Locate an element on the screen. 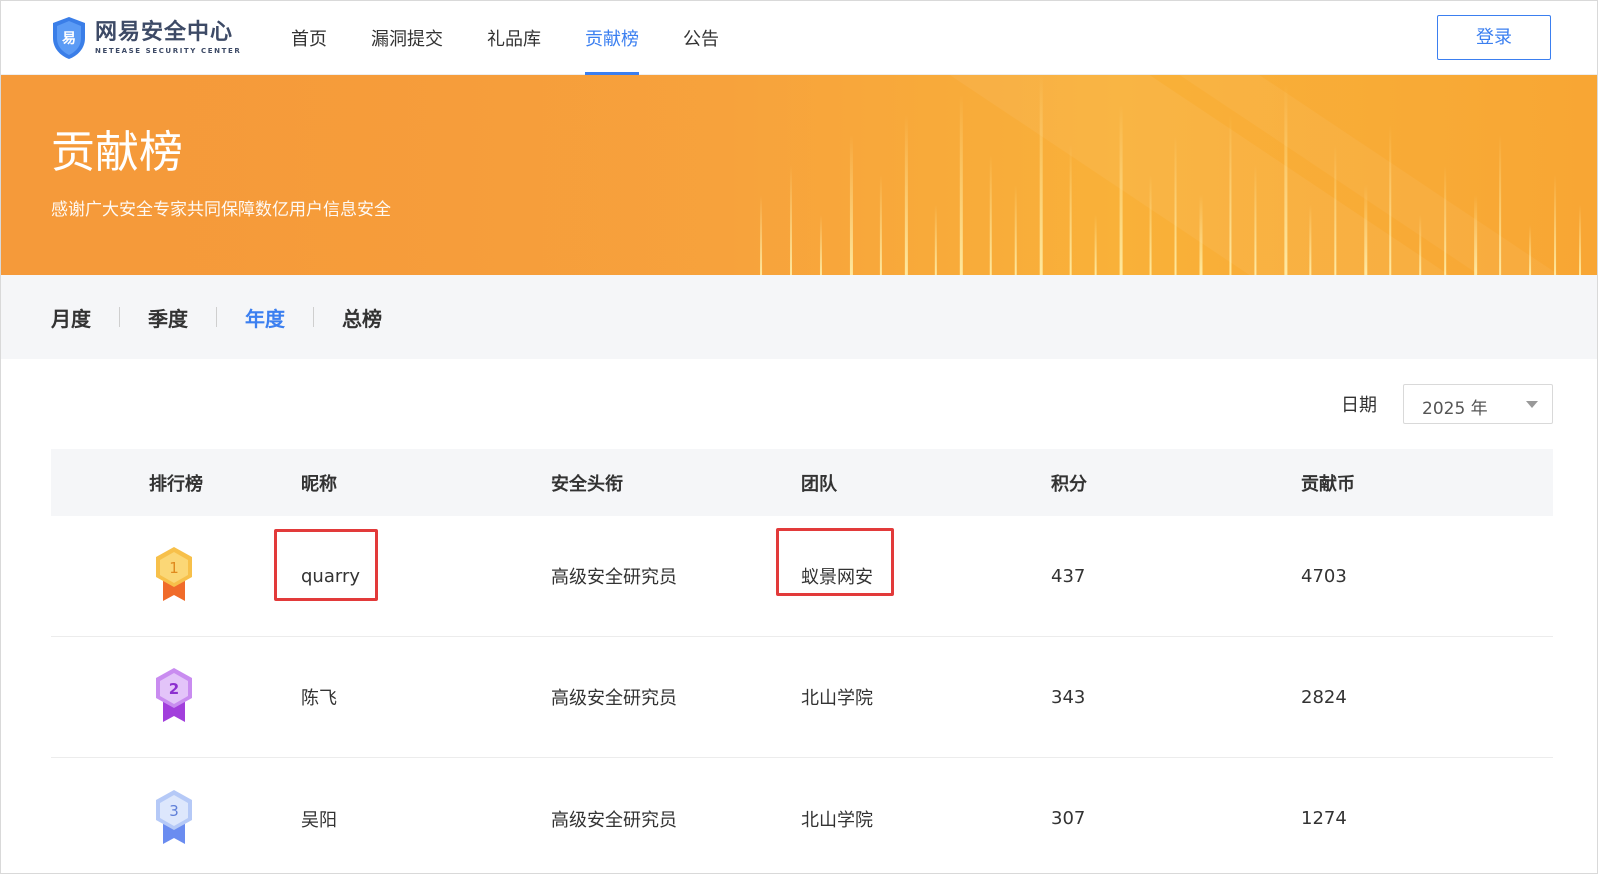 The width and height of the screenshot is (1598, 874). svg-text: 易 is located at coordinates (69, 39).